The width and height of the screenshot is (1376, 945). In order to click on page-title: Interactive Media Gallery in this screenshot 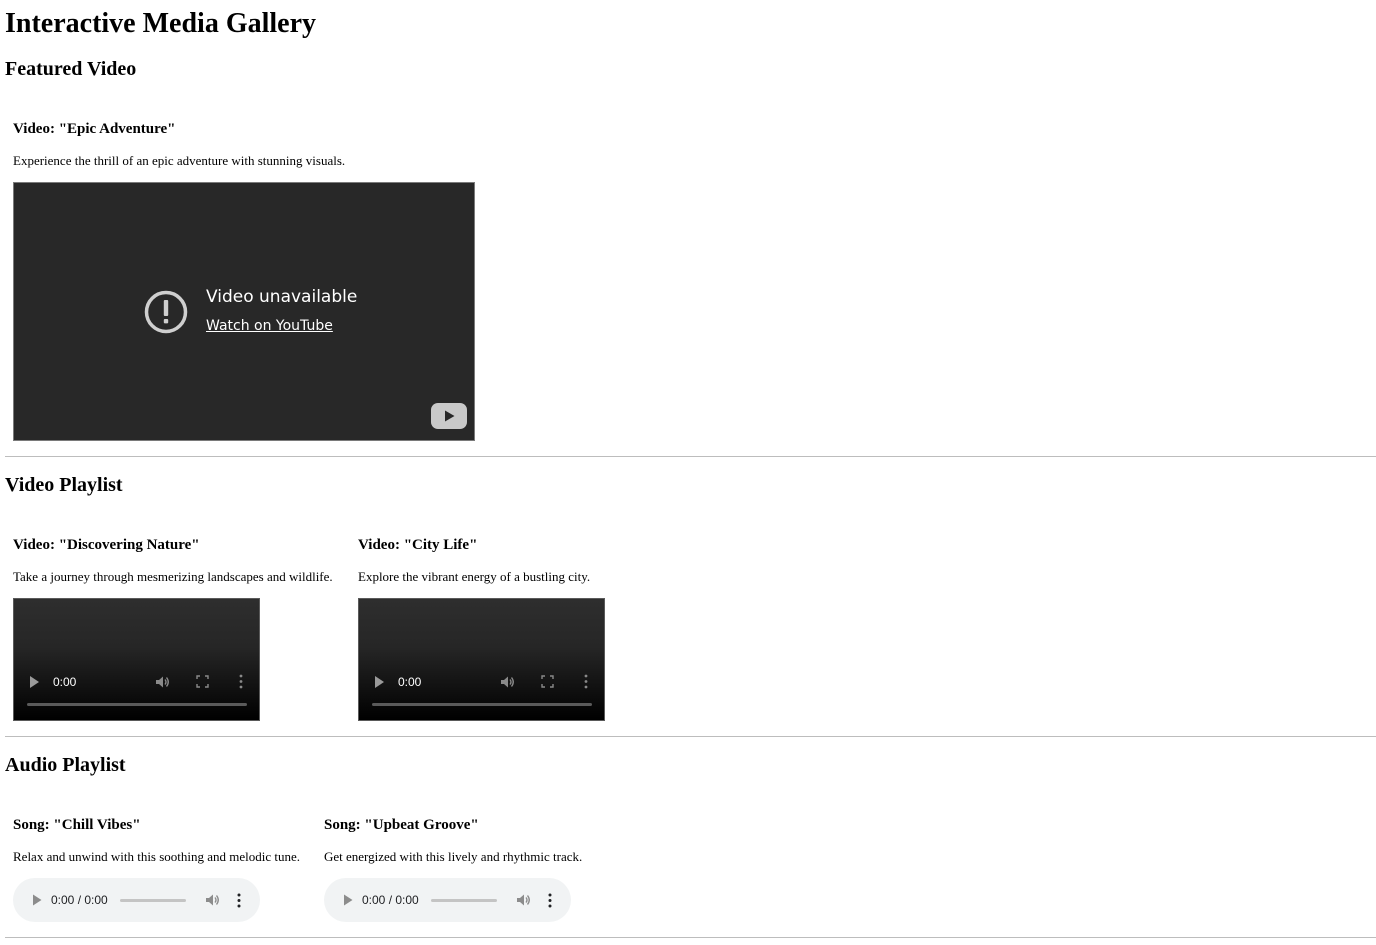, I will do `click(161, 23)`.